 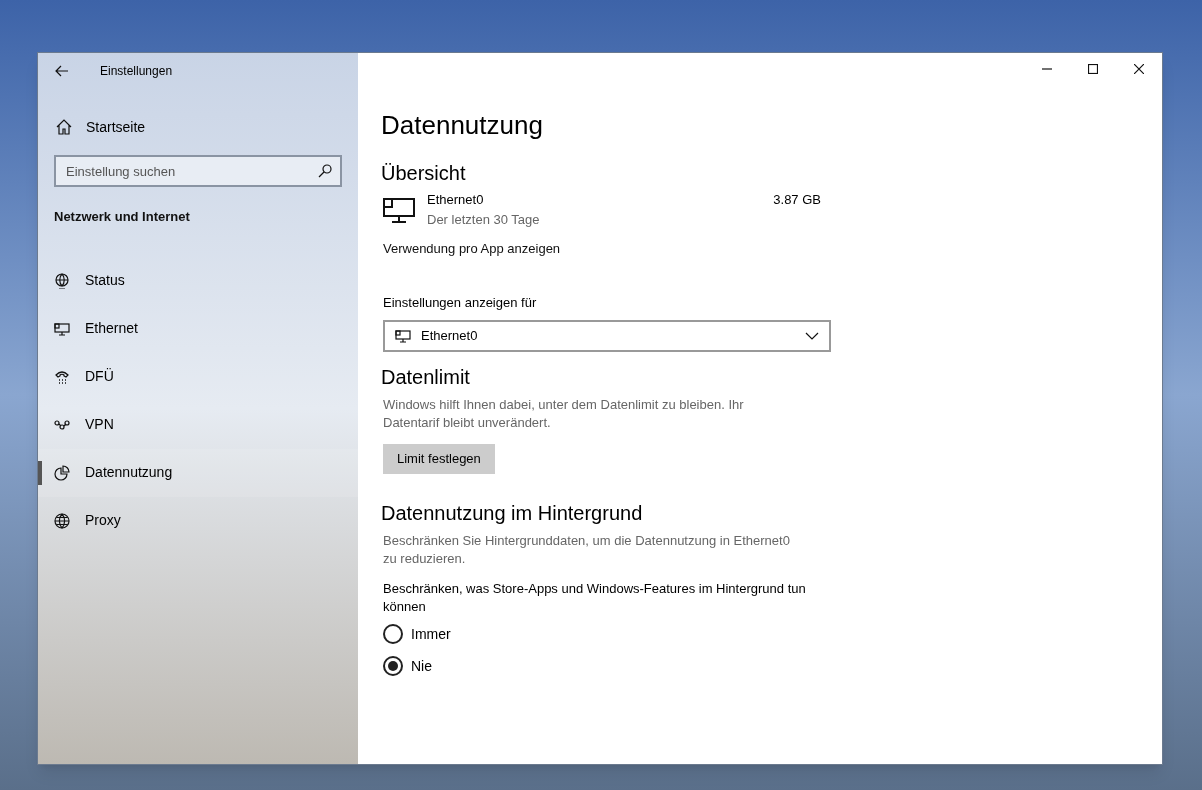 I want to click on section-description: Beschränken Sie Hintergrunddaten, um die Datennutzung in Ethernet0 zu reduzieren., so click(x=587, y=550).